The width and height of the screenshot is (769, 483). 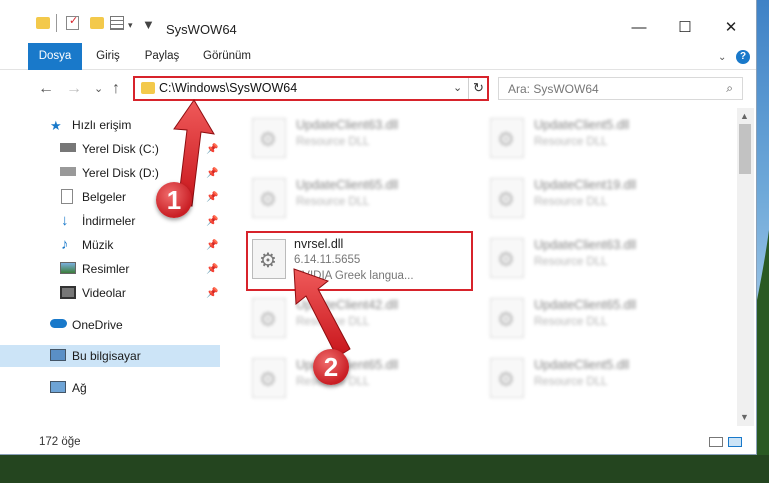 I want to click on network-icon, so click(x=58, y=387).